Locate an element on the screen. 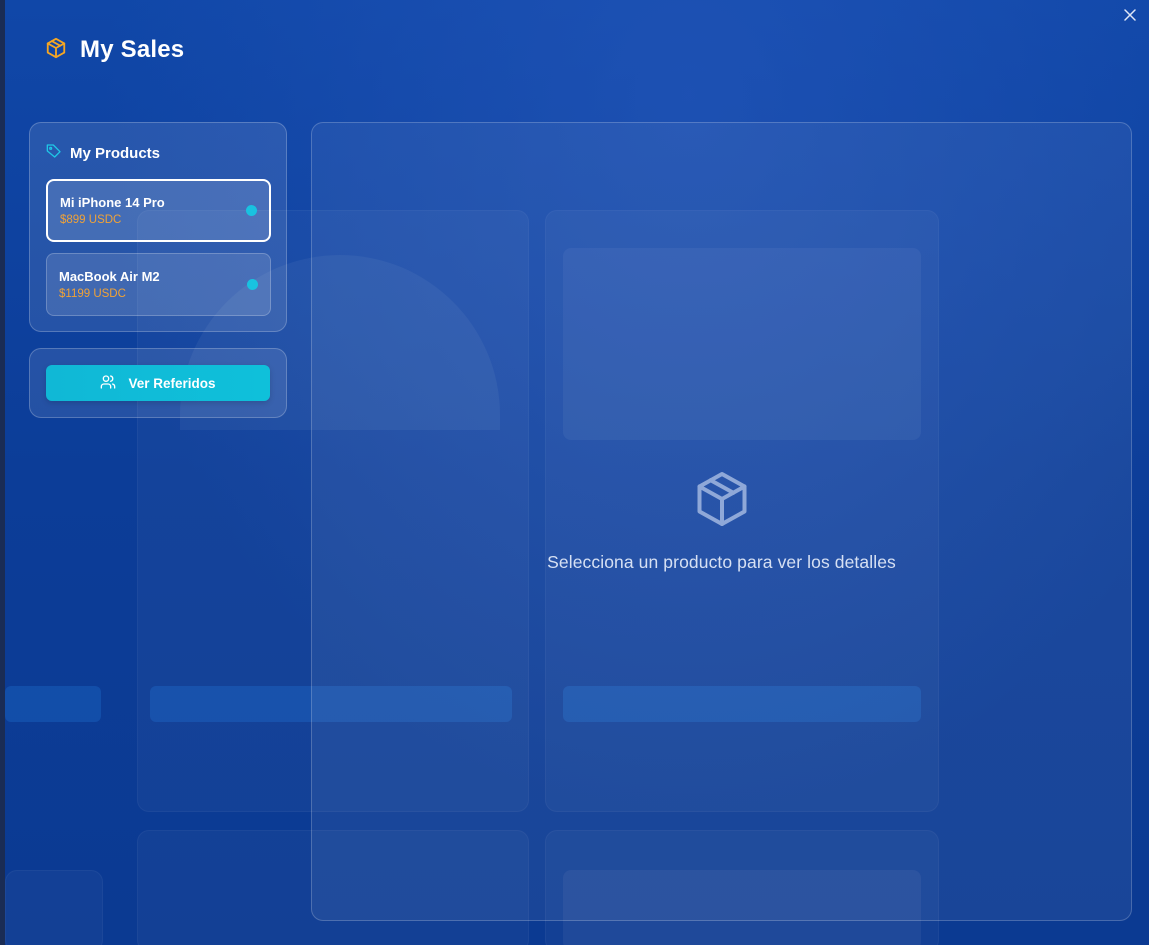  product-item-iphone: Mi iPhone 14 Pro $899 USDC is located at coordinates (158, 210).